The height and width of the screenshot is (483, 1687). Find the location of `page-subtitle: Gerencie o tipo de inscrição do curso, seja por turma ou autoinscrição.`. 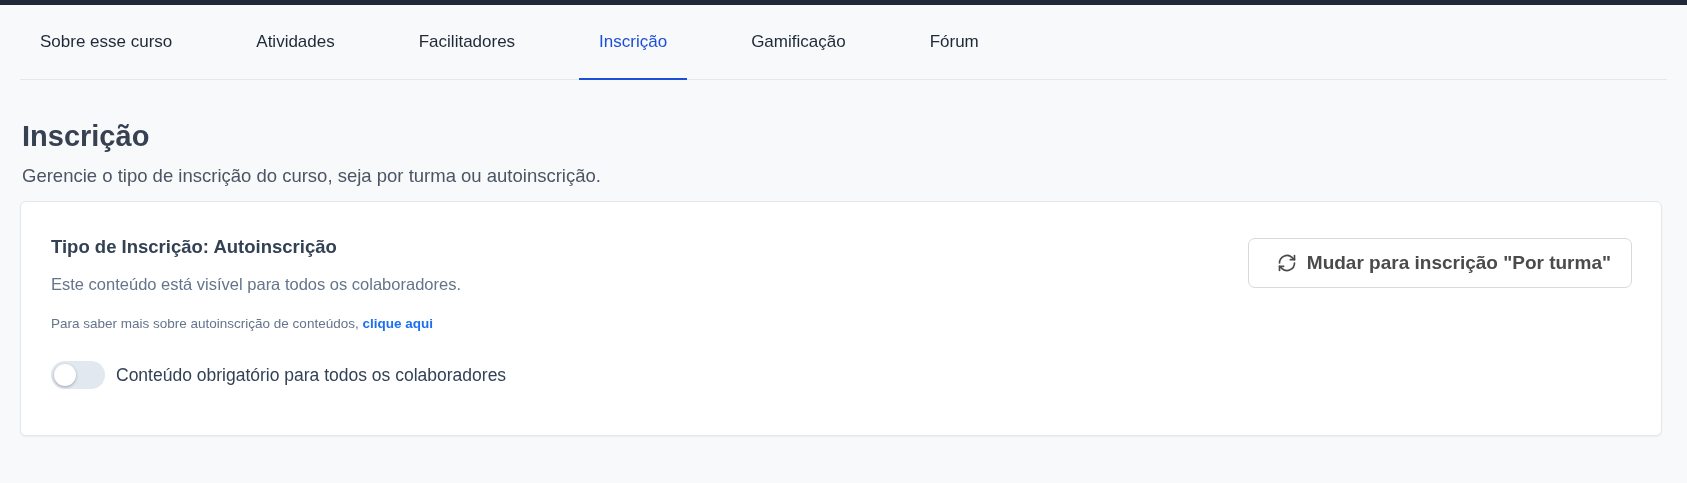

page-subtitle: Gerencie o tipo de inscrição do curso, seja por turma ou autoinscrição. is located at coordinates (312, 176).